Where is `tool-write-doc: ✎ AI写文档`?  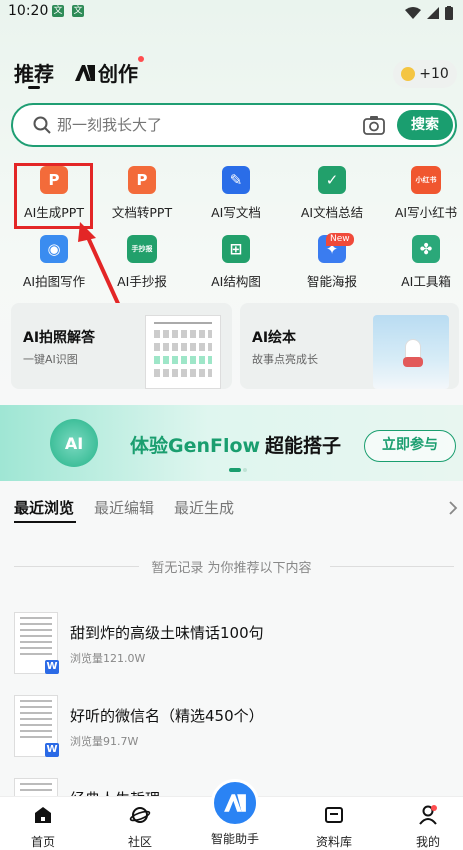
tool-write-doc: ✎ AI写文档 is located at coordinates (236, 198).